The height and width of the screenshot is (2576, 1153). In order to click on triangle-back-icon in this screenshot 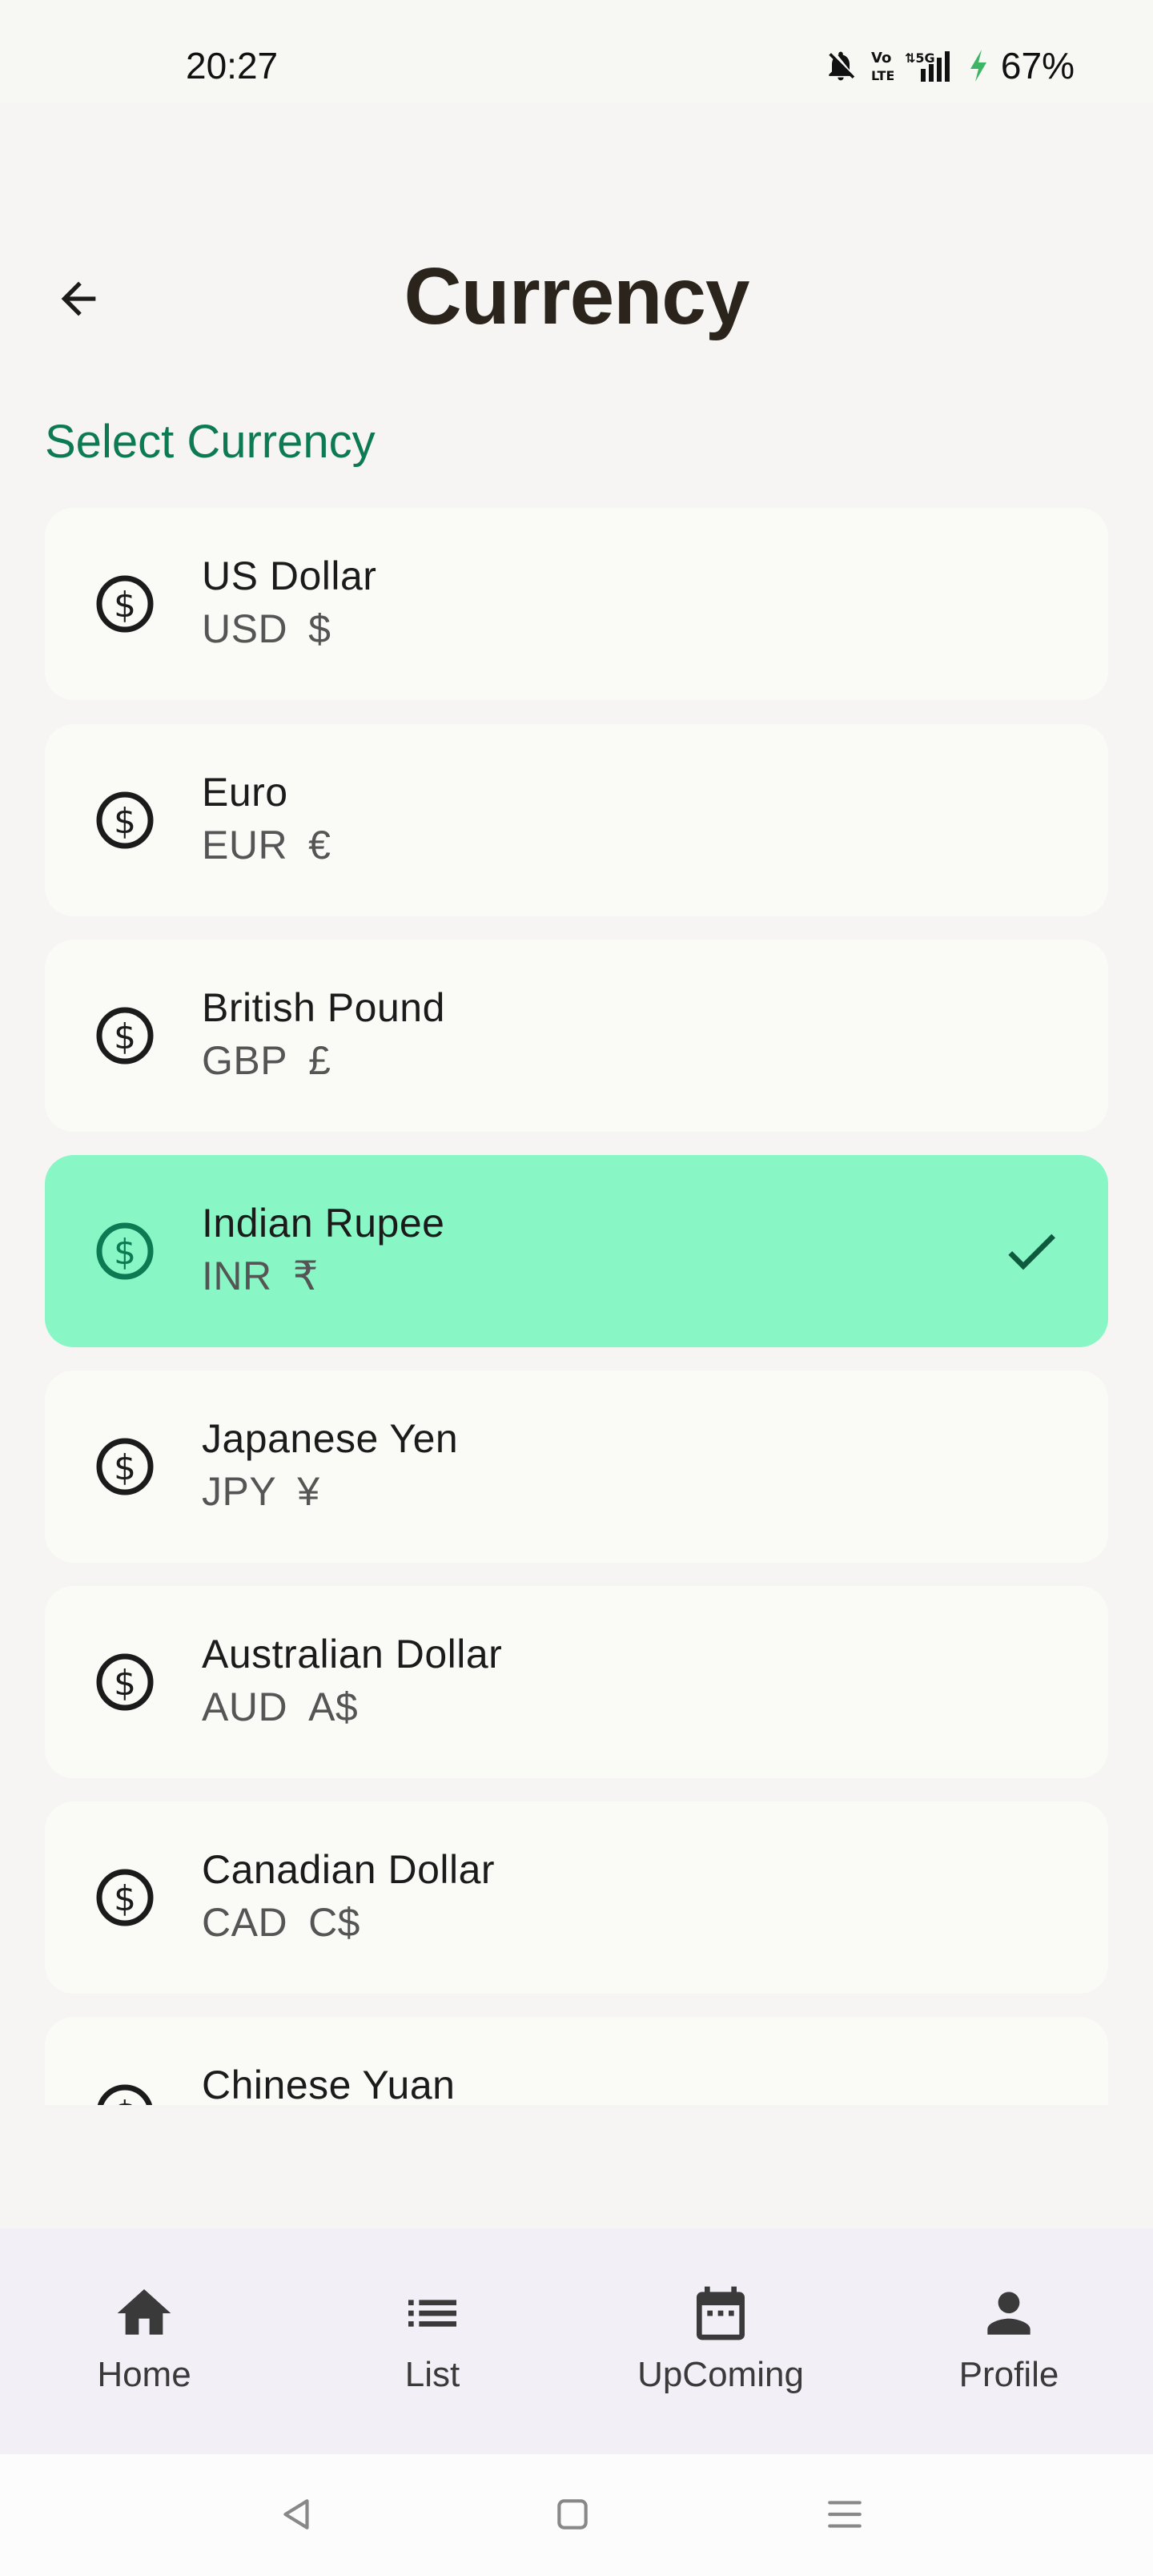, I will do `click(296, 2515)`.